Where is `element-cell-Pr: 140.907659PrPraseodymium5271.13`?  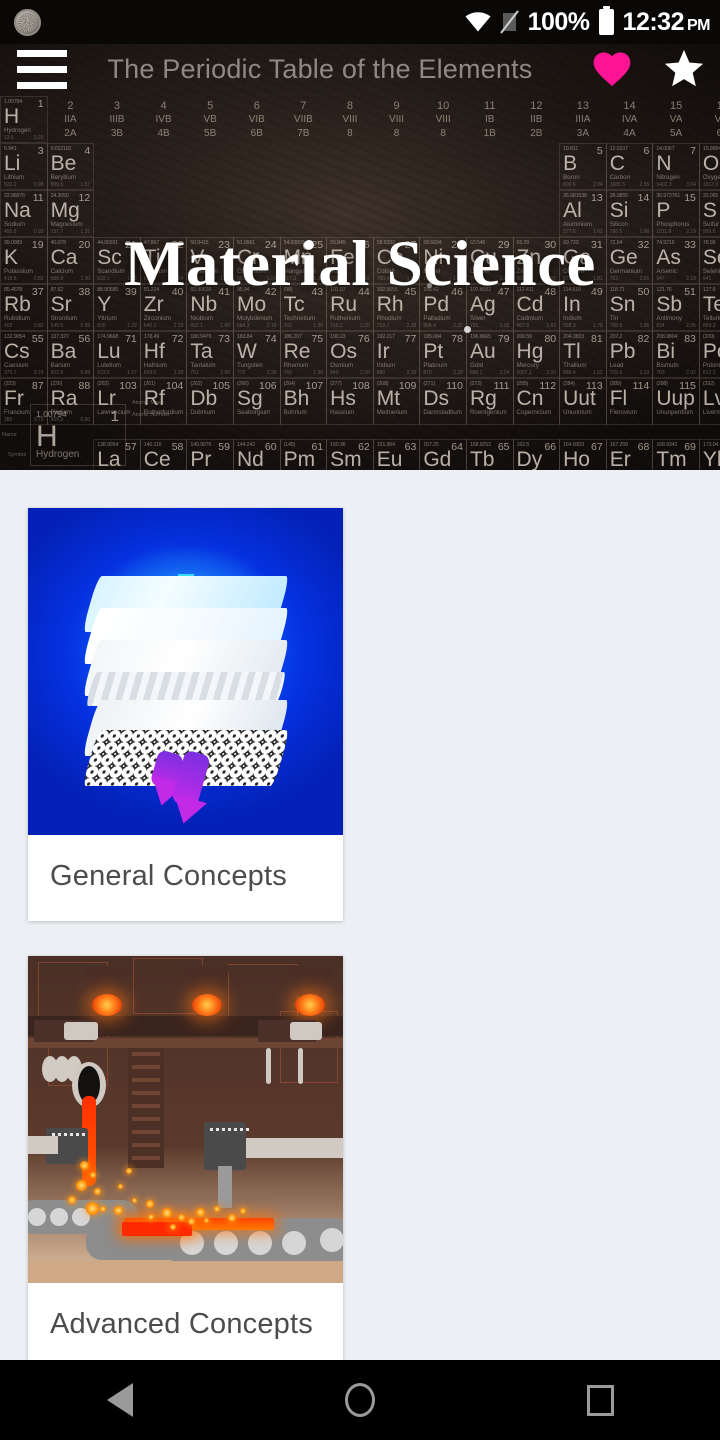
element-cell-Pr: 140.907659PrPraseodymium5271.13 is located at coordinates (210, 454).